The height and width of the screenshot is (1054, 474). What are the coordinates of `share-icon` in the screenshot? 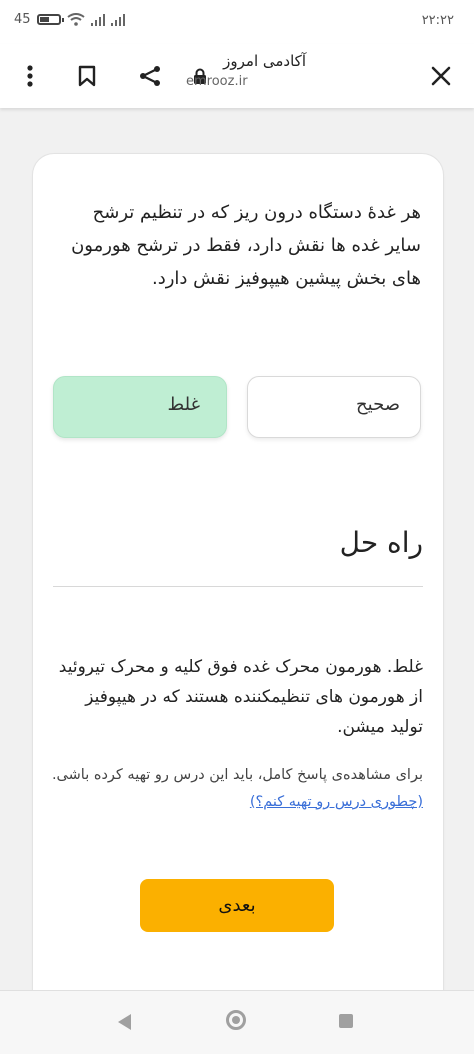 It's located at (150, 76).